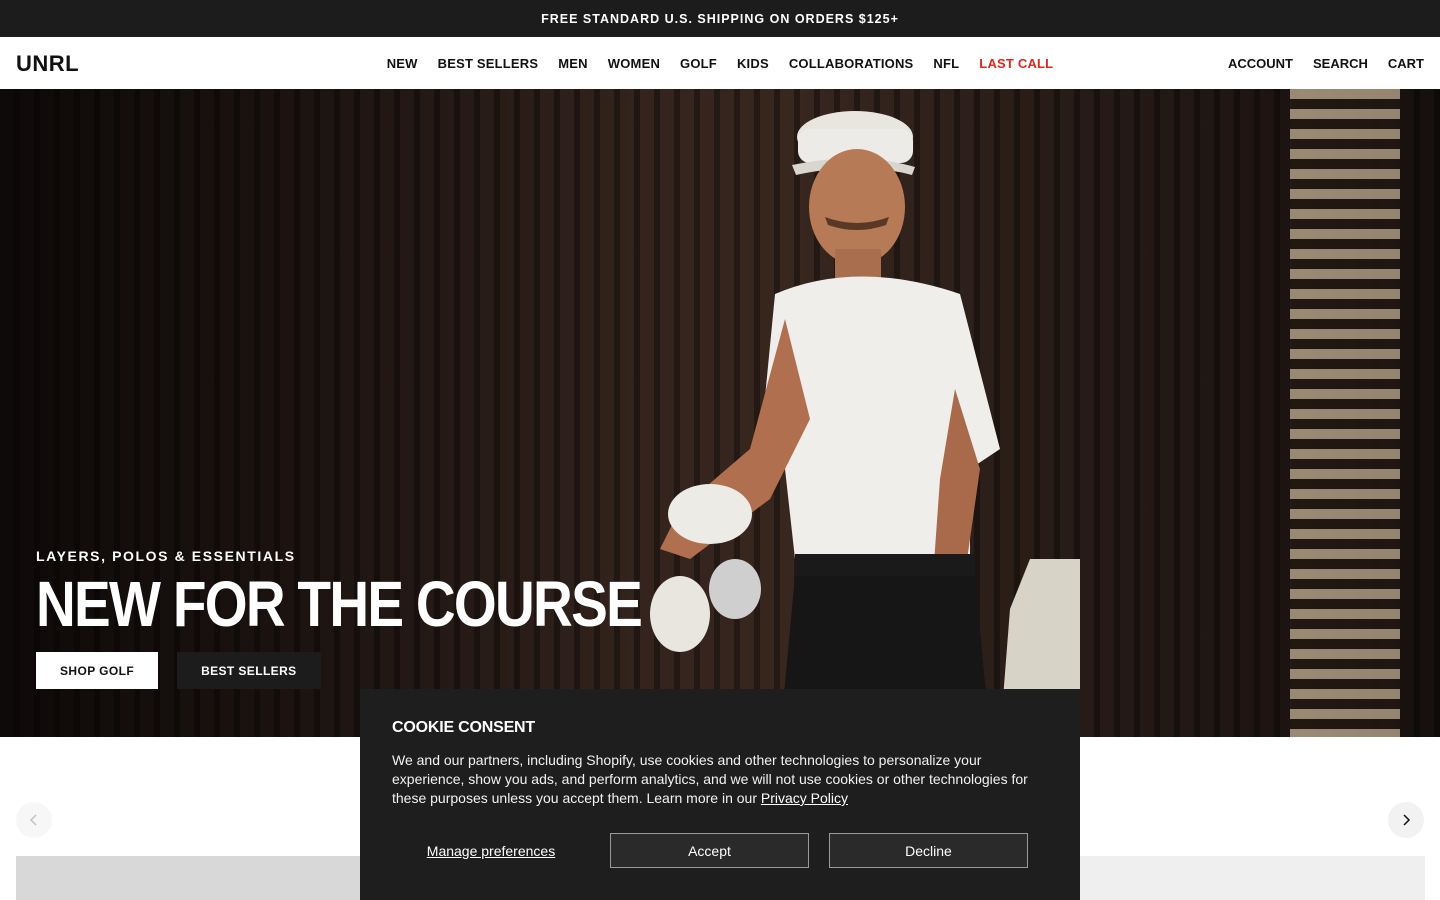 This screenshot has width=1440, height=900. Describe the element at coordinates (634, 63) in the screenshot. I see `nav-item-women: WOMEN` at that location.